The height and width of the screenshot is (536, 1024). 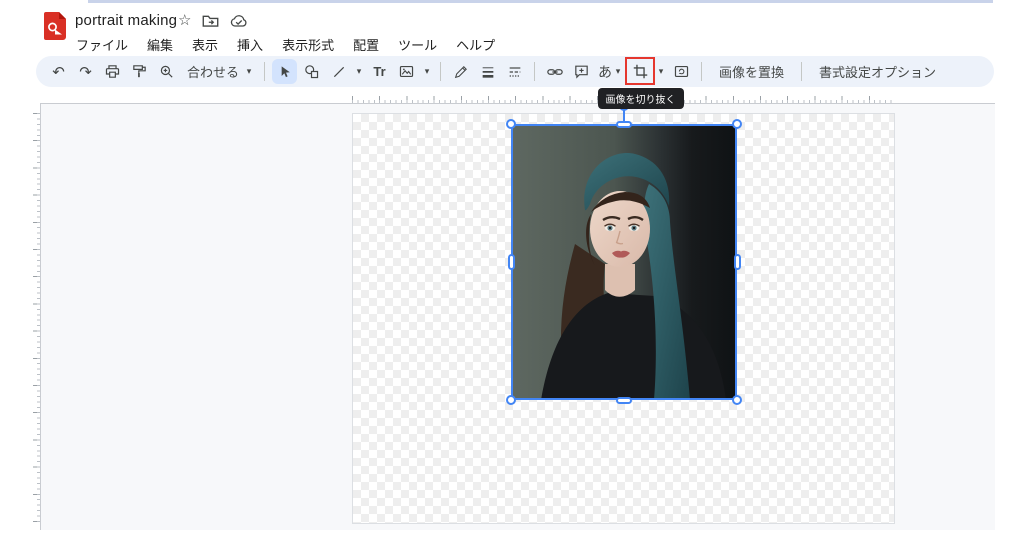 What do you see at coordinates (379, 71) in the screenshot?
I see `text-box-button: Tr` at bounding box center [379, 71].